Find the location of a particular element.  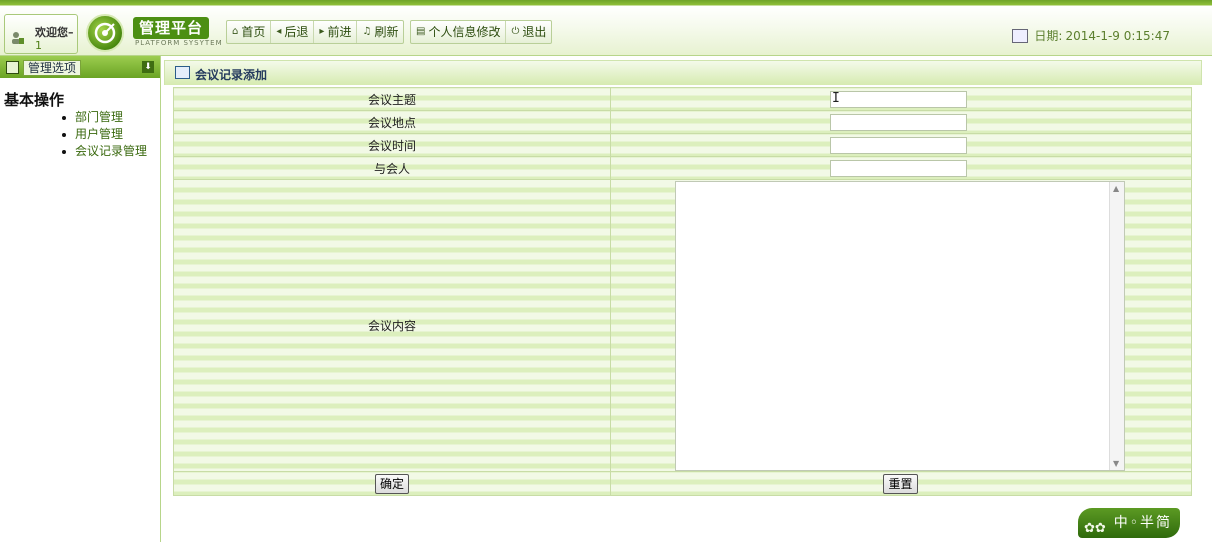

date-display: 日期: 2014-1-9 0:15:47 is located at coordinates (1091, 35).